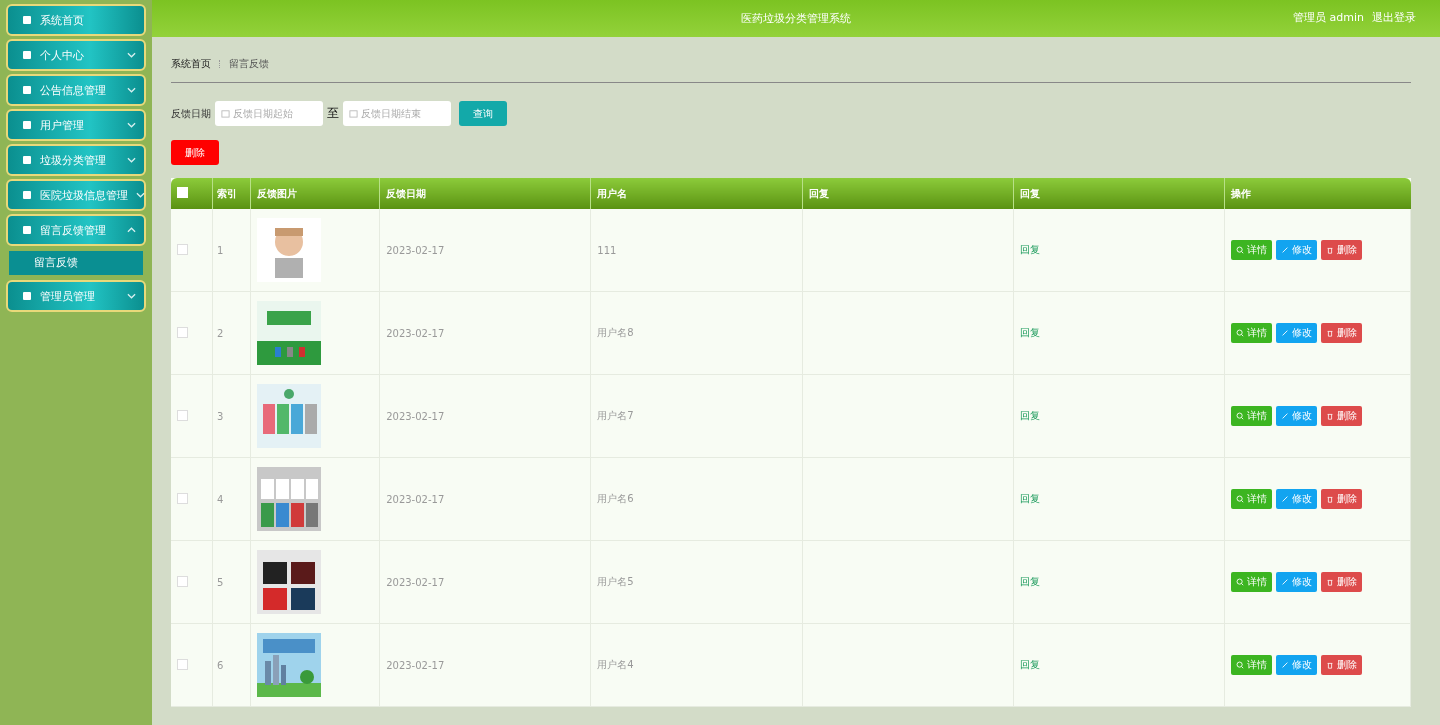 The image size is (1440, 725). I want to click on user-label: 管理员 admin, so click(1328, 17).